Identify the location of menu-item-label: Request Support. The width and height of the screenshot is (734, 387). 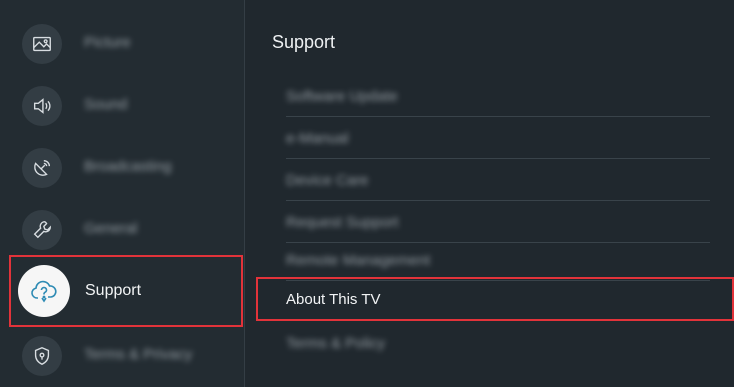
(342, 222).